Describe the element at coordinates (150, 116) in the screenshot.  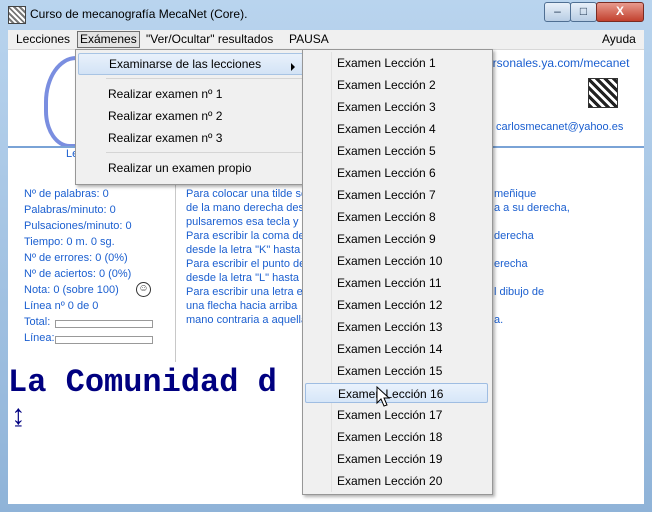
I see `menu-item-examen-2: Realizar examen nº 2` at that location.